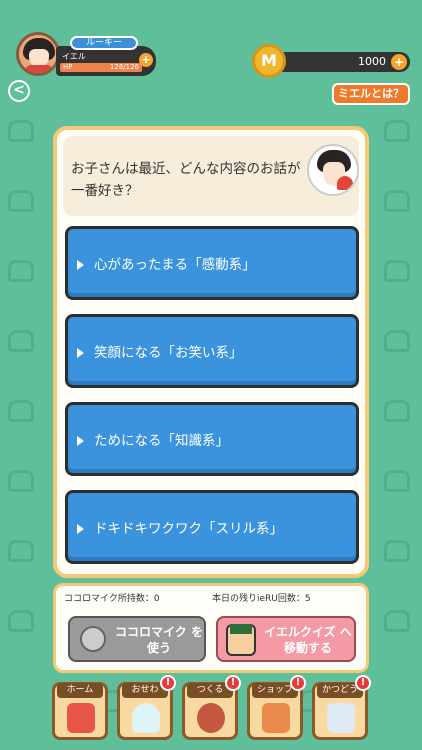 The width and height of the screenshot is (422, 750). What do you see at coordinates (186, 180) in the screenshot?
I see `question-text: お子さんは最近、どんな内容のお話が一番好き？` at bounding box center [186, 180].